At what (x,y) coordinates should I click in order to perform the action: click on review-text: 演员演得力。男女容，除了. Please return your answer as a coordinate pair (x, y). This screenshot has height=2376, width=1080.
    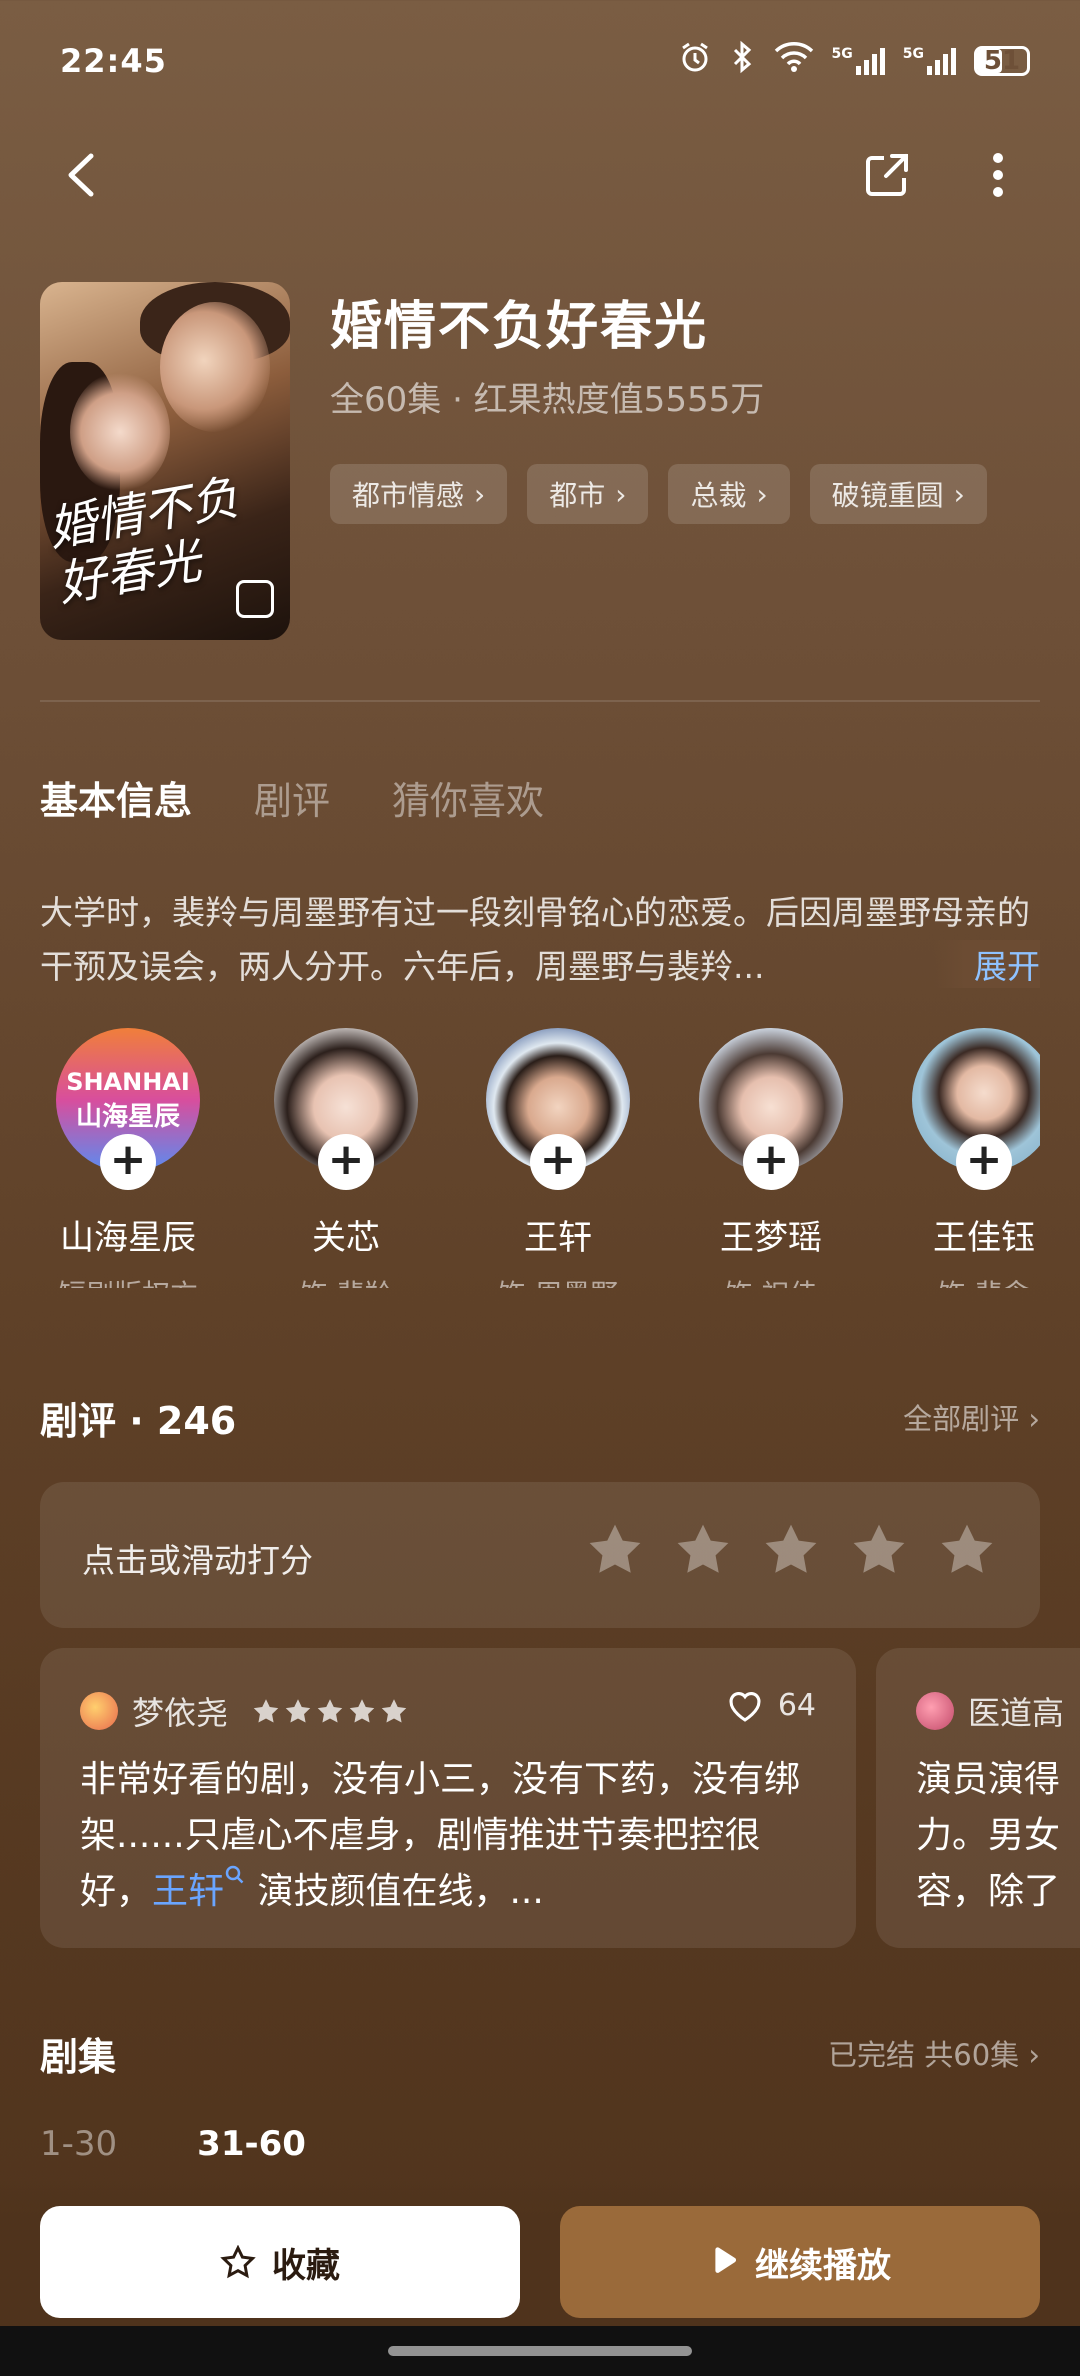
    Looking at the image, I should click on (988, 1835).